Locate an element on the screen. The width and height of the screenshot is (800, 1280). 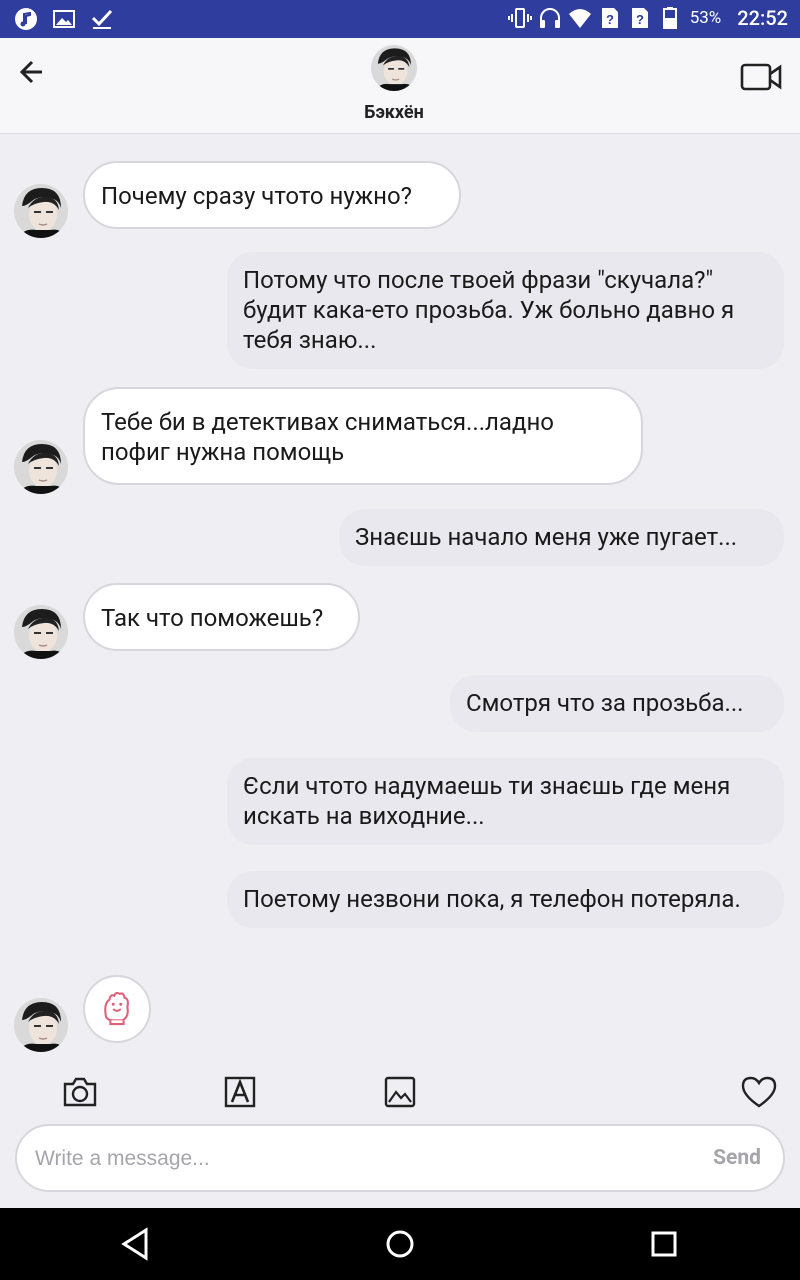
message-bubble-incoming: Почему сразу чтото нужно? is located at coordinates (272, 195).